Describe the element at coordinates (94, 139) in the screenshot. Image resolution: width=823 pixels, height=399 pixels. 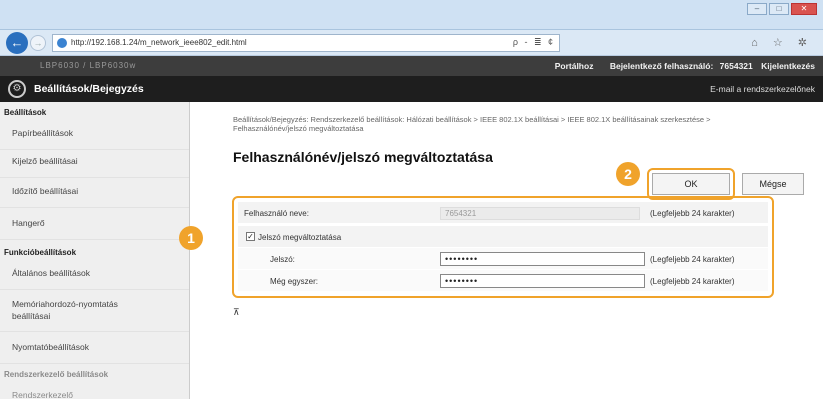
I see `sidebar-item-paper: Papírbeállítások` at that location.